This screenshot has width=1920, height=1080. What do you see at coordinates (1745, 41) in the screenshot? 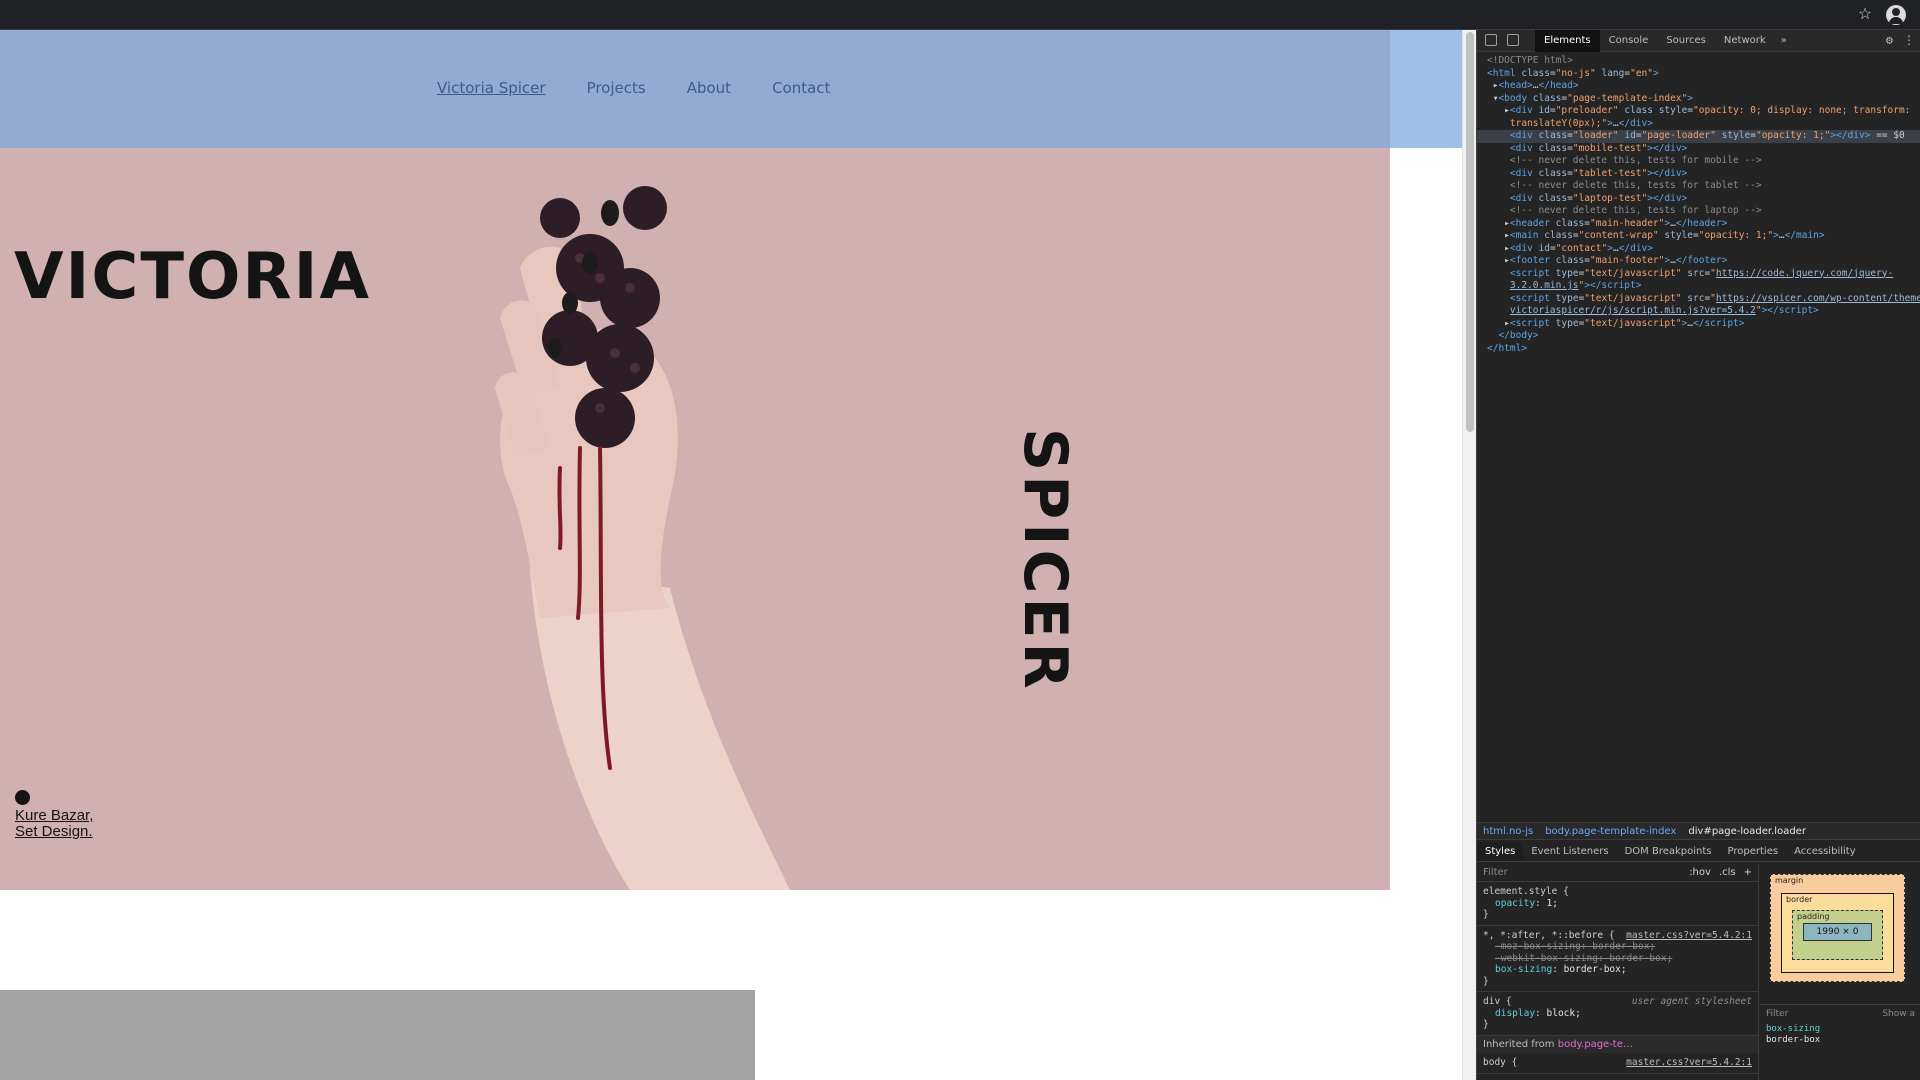
I see `tab-network: Network` at bounding box center [1745, 41].